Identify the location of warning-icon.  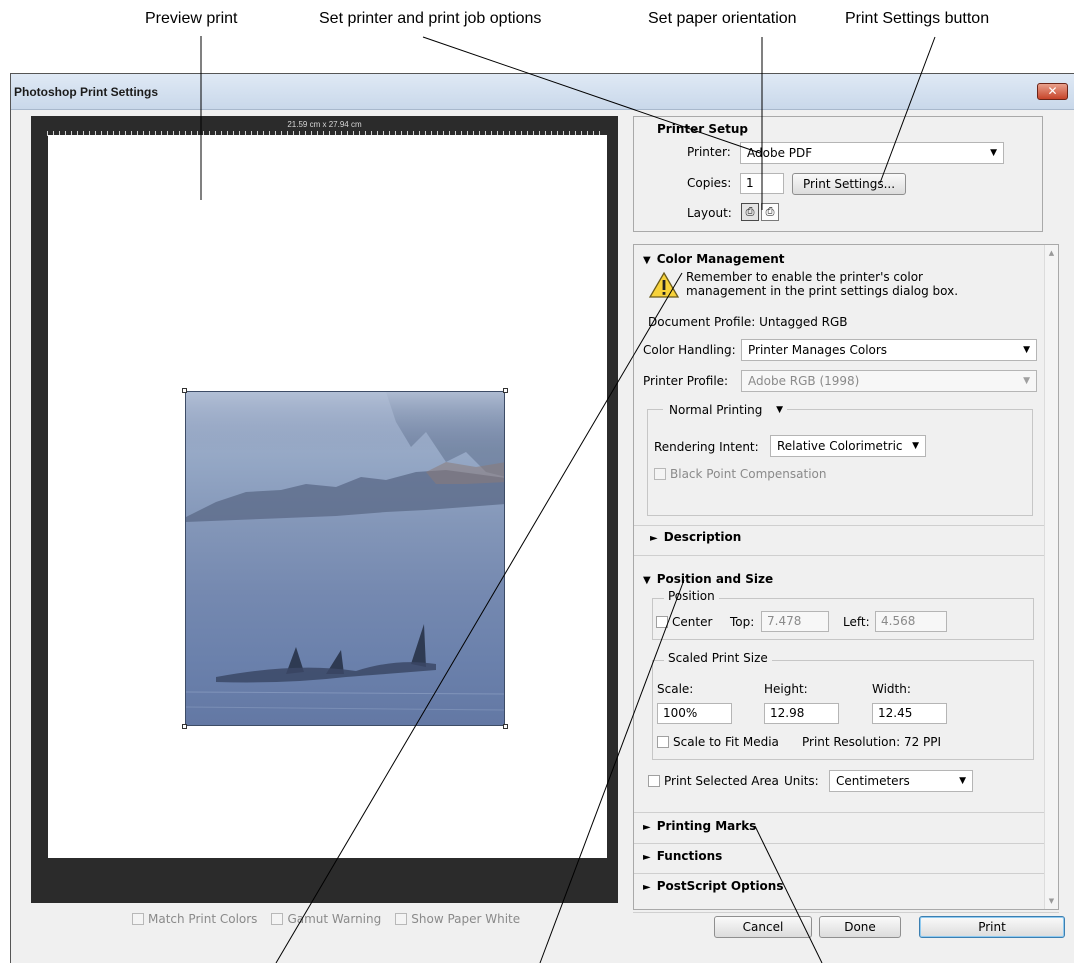
(664, 284).